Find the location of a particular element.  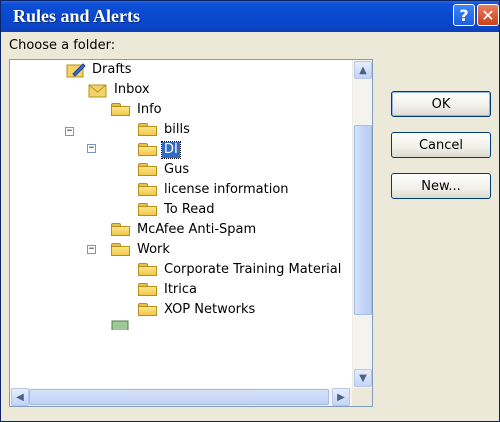

tree-item-partial is located at coordinates (121, 325).